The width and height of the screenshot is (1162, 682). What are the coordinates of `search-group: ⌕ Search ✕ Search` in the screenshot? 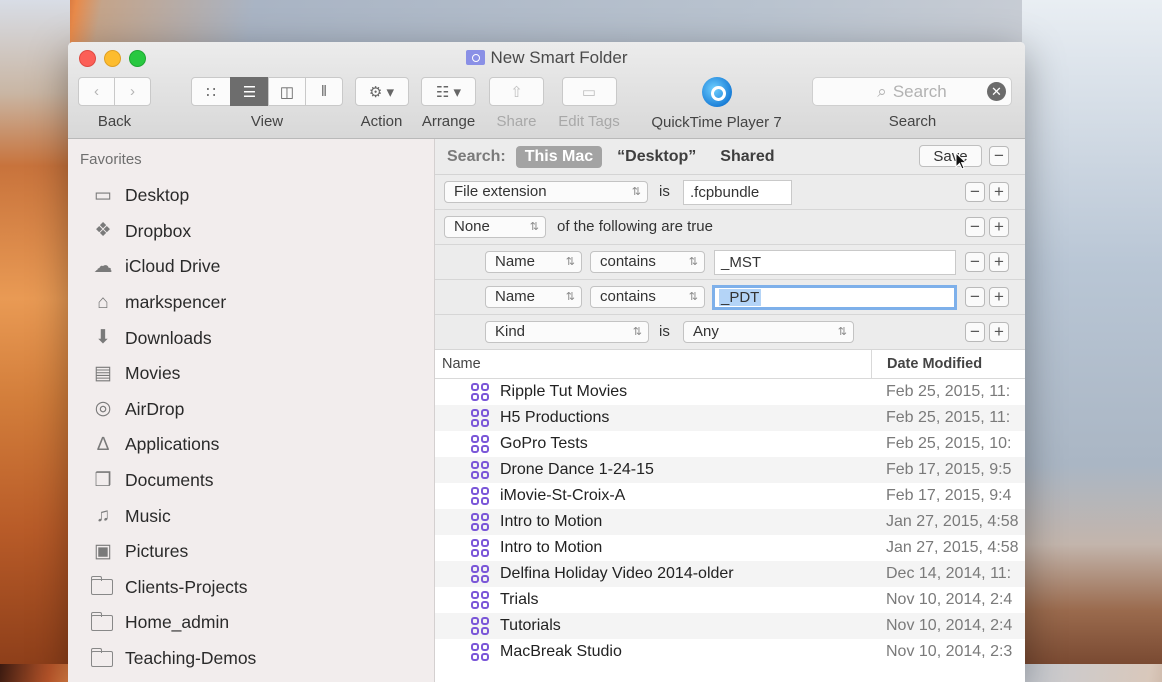 It's located at (912, 103).